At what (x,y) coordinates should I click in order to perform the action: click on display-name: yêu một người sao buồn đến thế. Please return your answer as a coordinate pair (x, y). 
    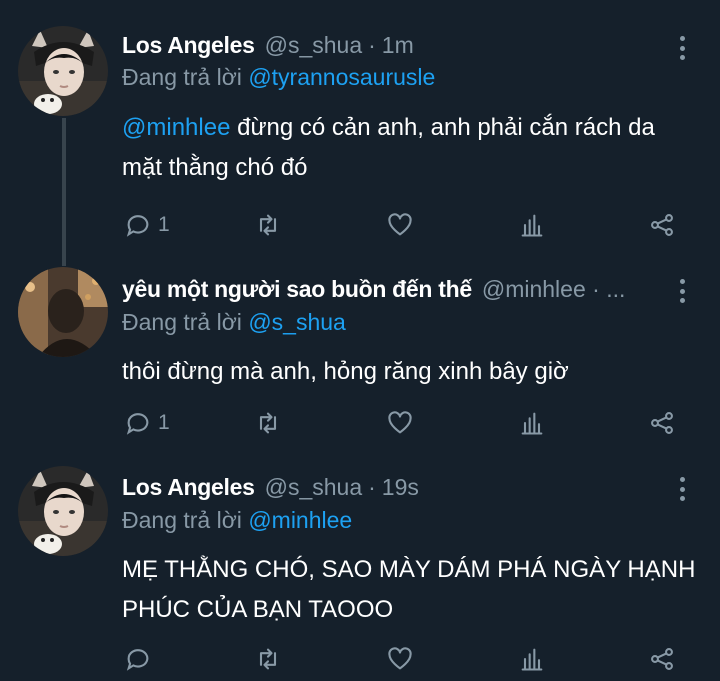
    Looking at the image, I should click on (297, 289).